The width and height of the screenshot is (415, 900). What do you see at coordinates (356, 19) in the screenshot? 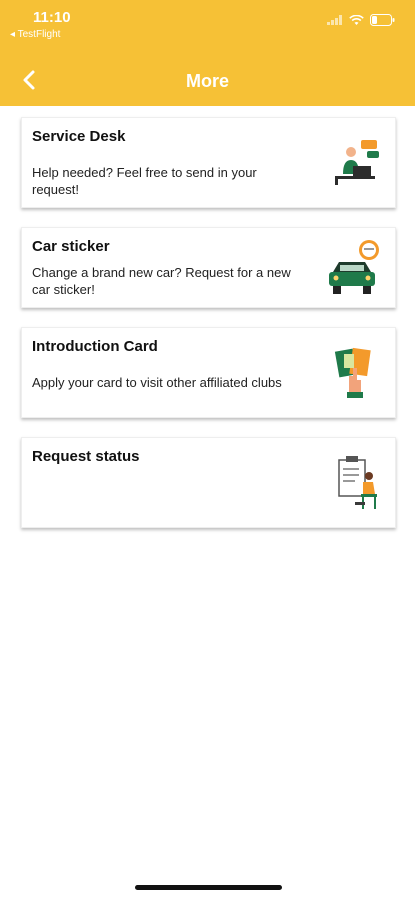
I see `wifi-icon` at bounding box center [356, 19].